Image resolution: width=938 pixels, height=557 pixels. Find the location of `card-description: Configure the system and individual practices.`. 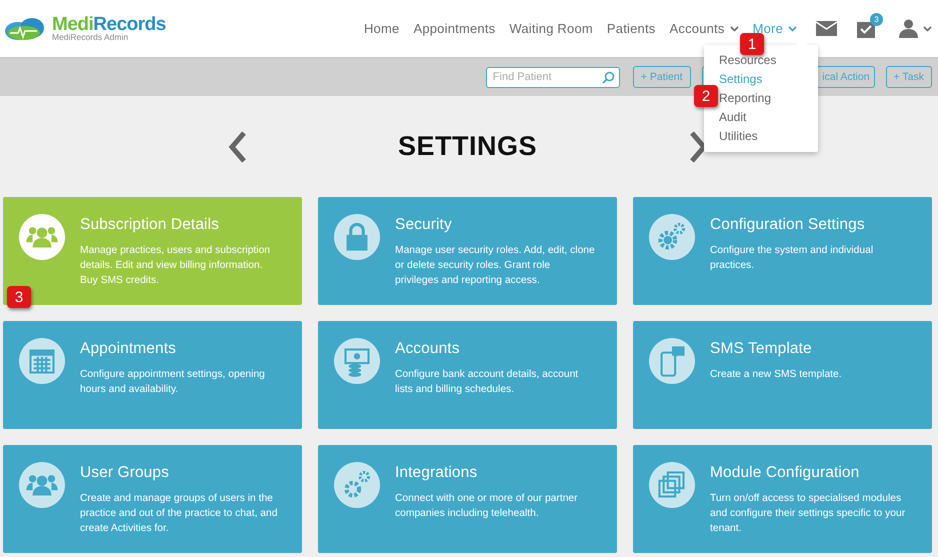

card-description: Configure the system and individual practices. is located at coordinates (792, 258).